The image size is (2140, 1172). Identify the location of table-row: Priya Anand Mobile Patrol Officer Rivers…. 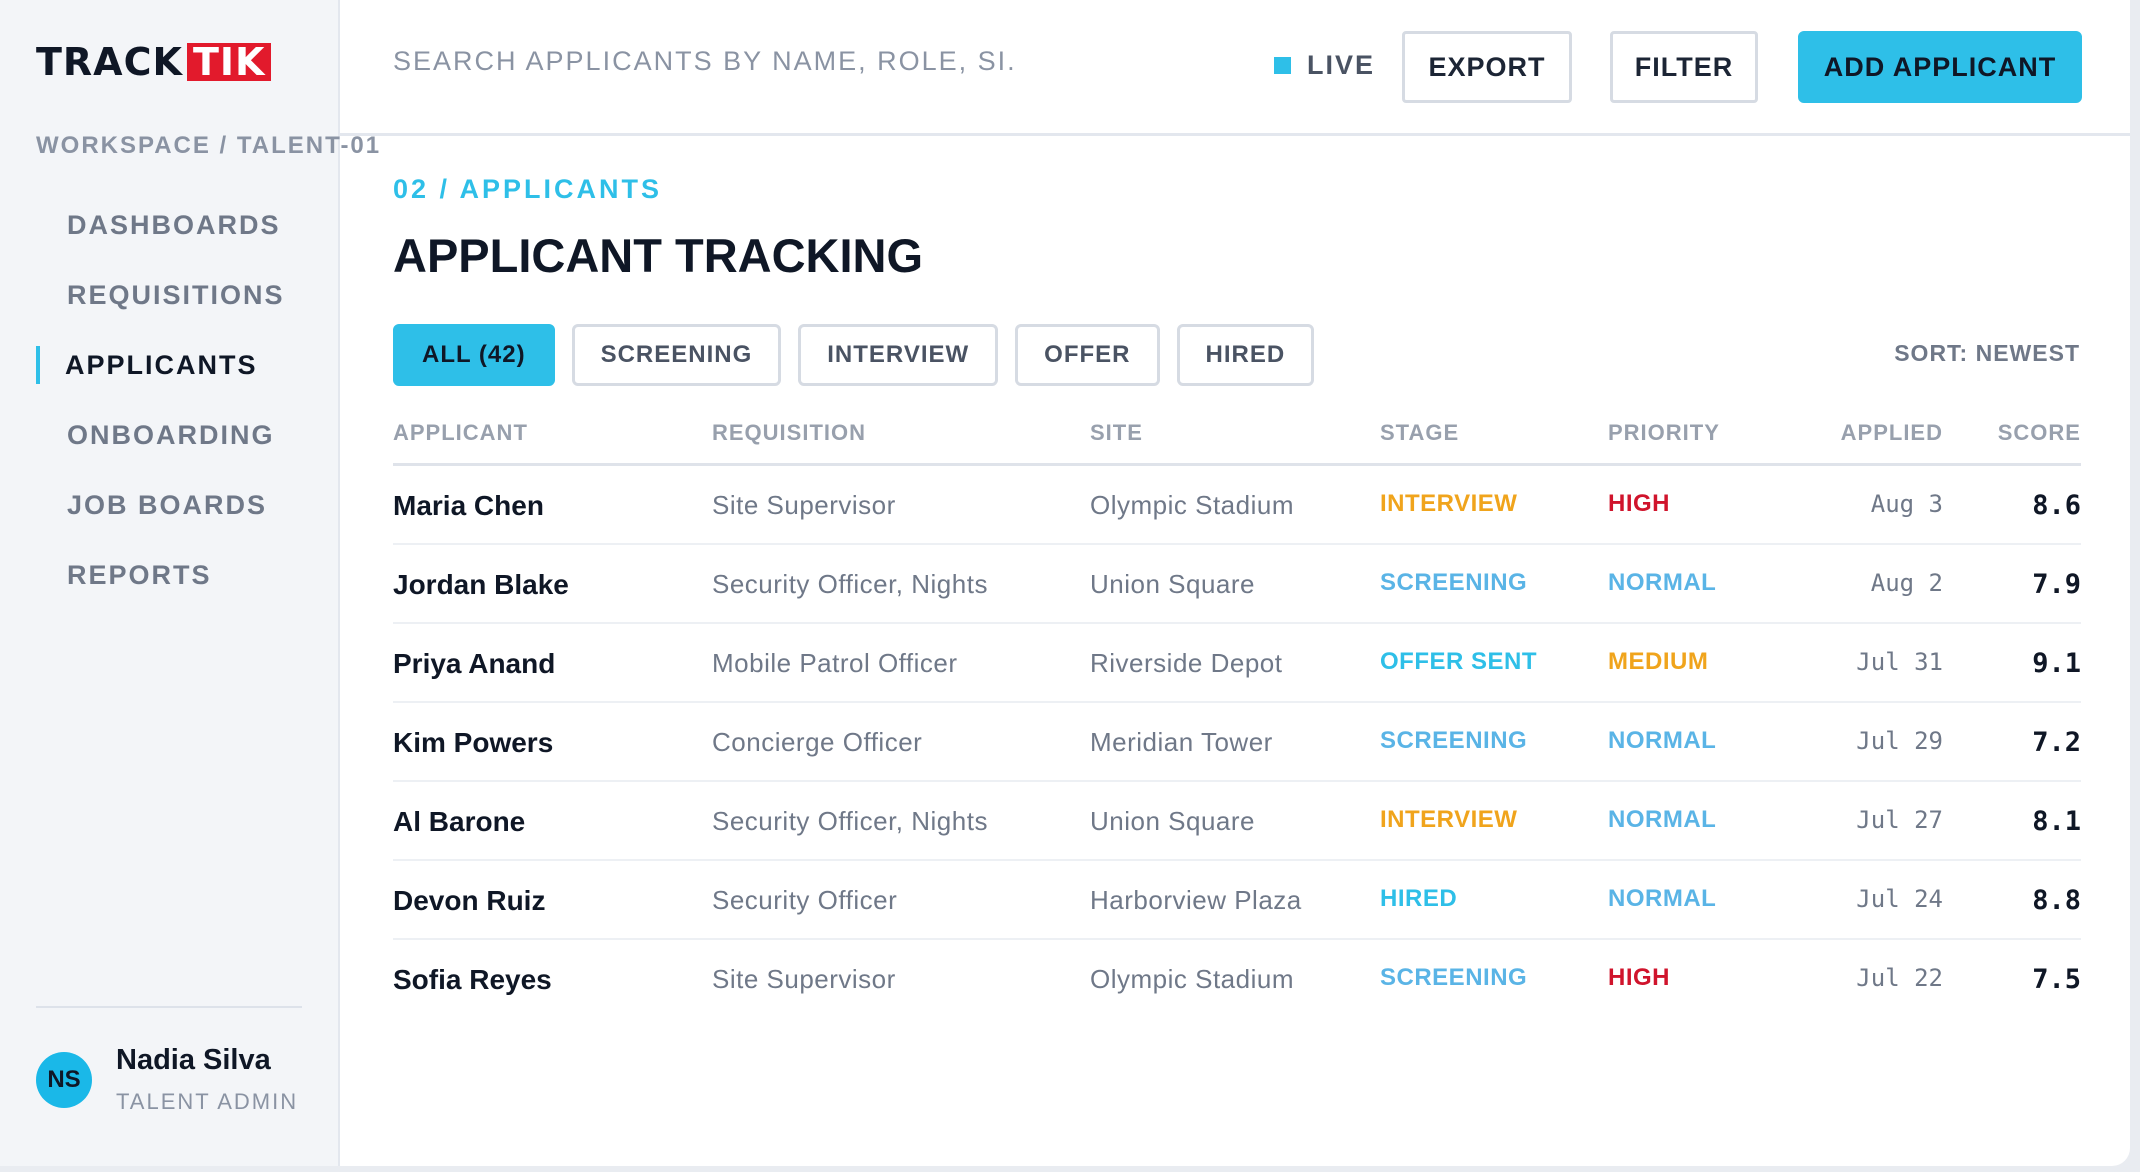
(1237, 663).